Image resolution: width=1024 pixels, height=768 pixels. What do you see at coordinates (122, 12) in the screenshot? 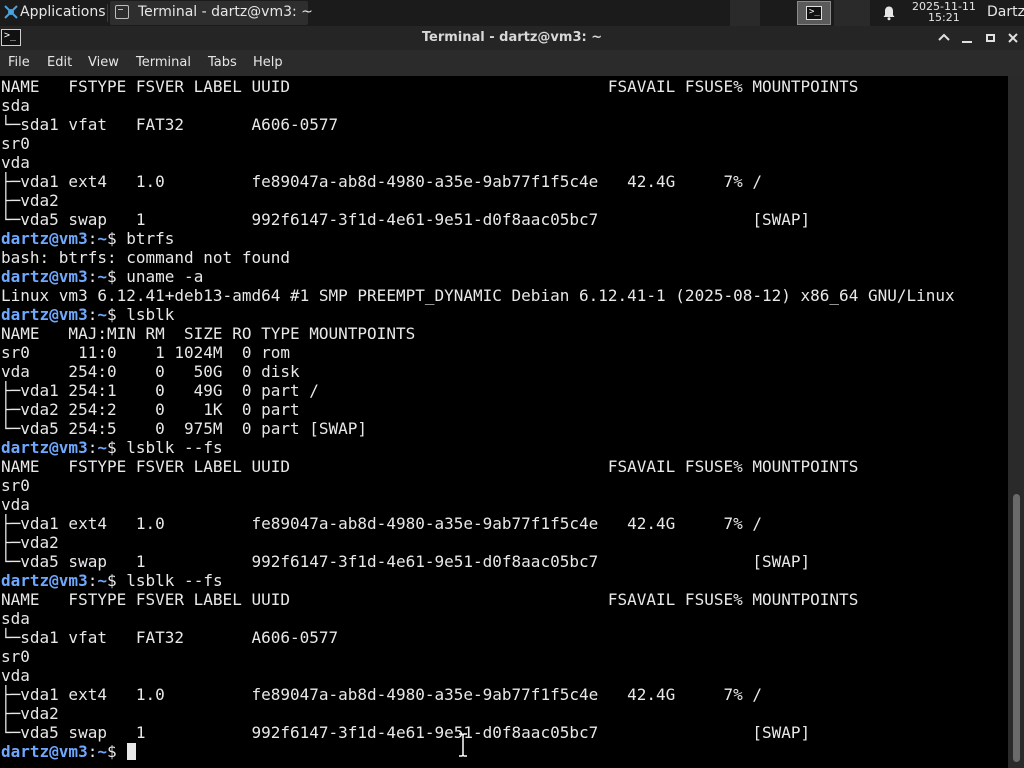
I see `terminal-icon` at bounding box center [122, 12].